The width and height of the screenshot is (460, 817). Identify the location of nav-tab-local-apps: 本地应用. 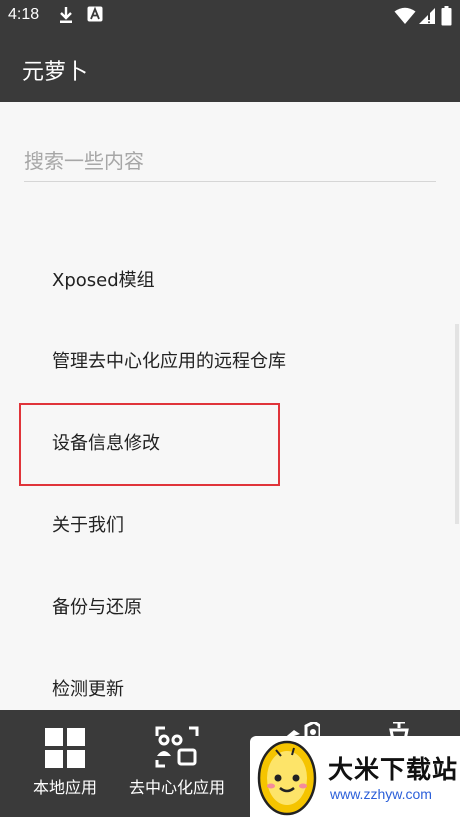
(65, 763).